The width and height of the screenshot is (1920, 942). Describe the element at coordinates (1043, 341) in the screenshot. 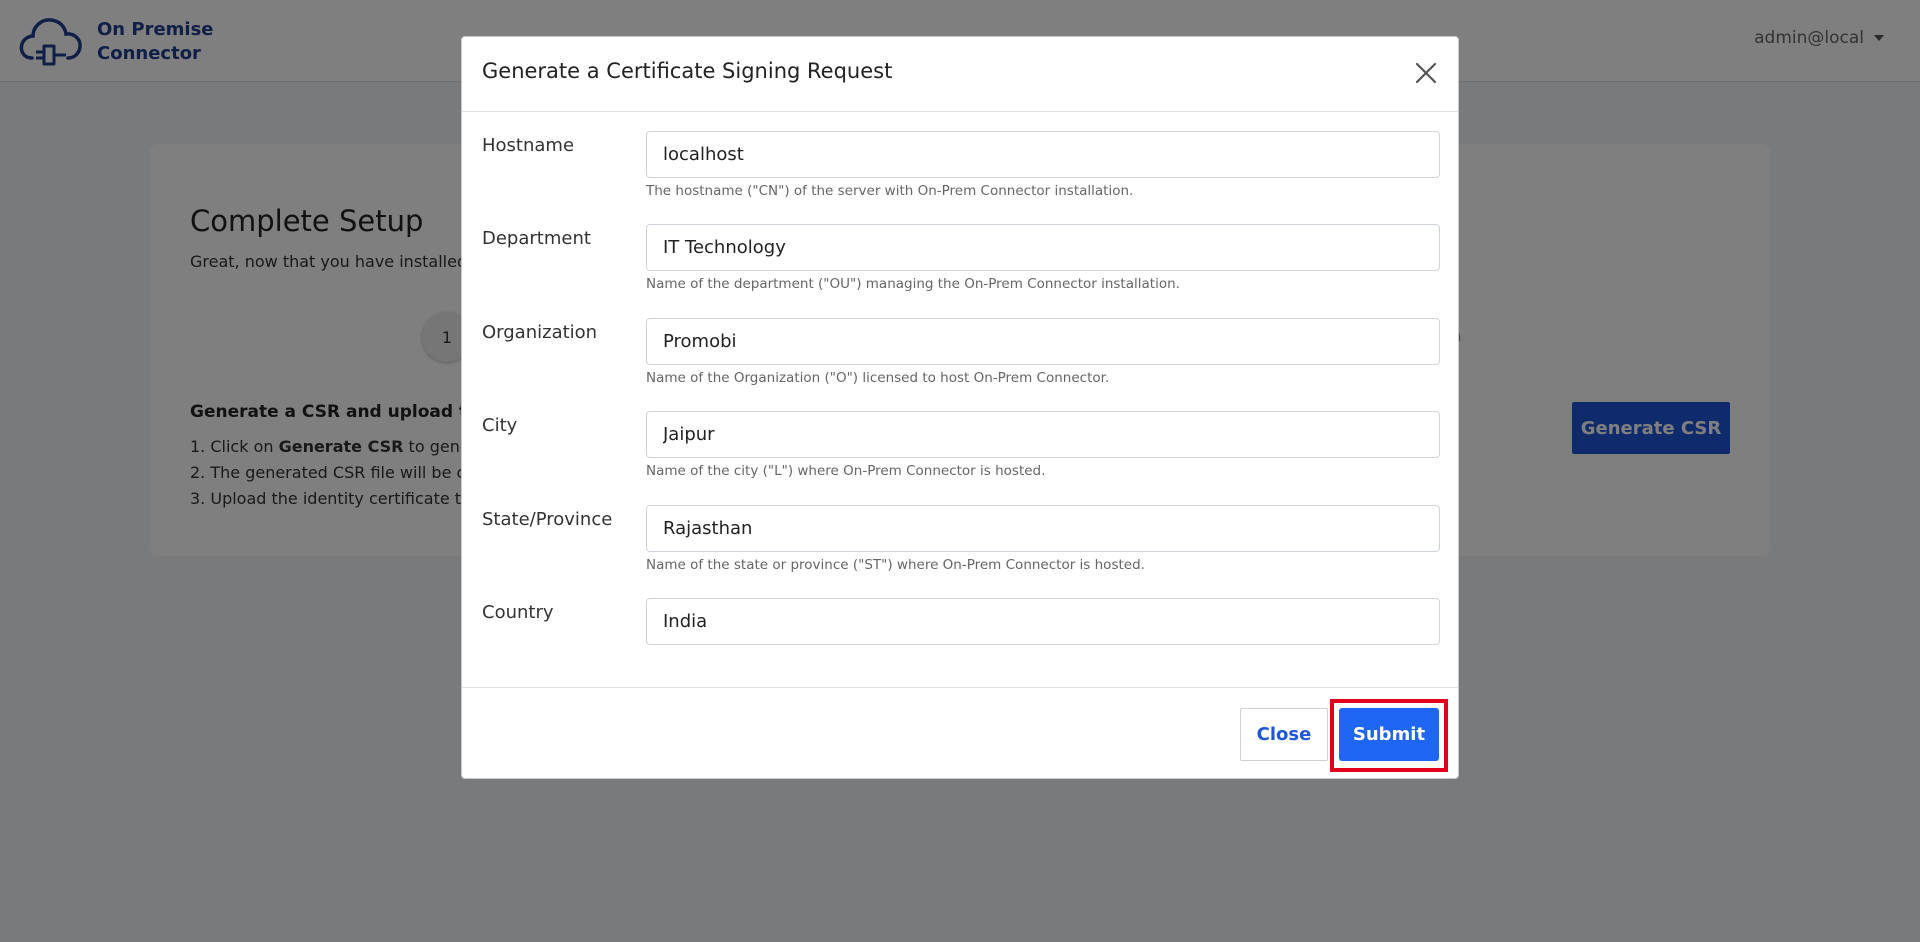

I see `organization-input` at that location.